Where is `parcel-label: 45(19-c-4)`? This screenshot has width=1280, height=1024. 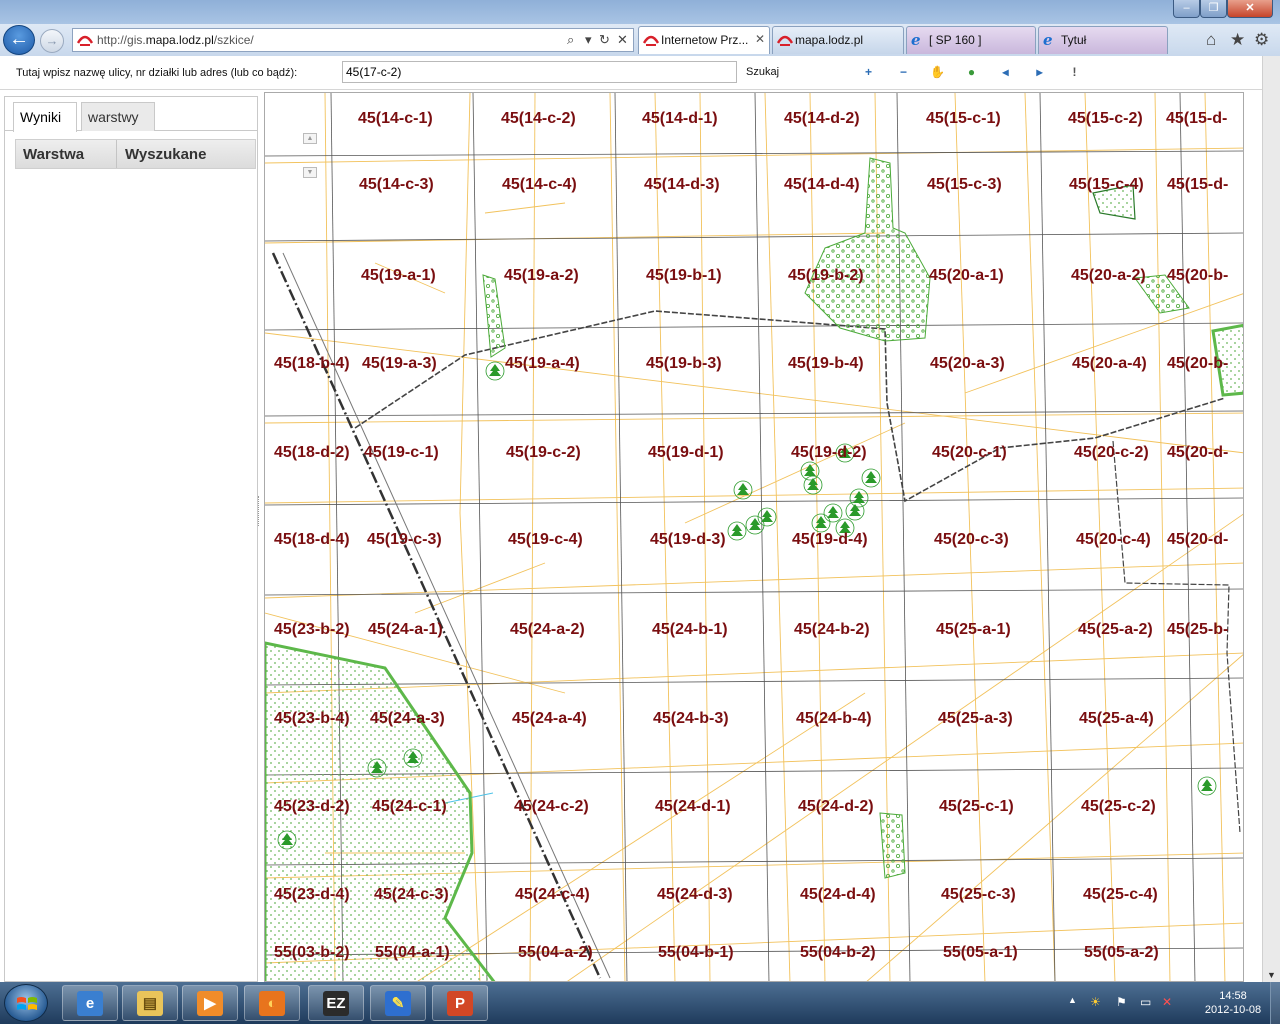 parcel-label: 45(19-c-4) is located at coordinates (545, 539).